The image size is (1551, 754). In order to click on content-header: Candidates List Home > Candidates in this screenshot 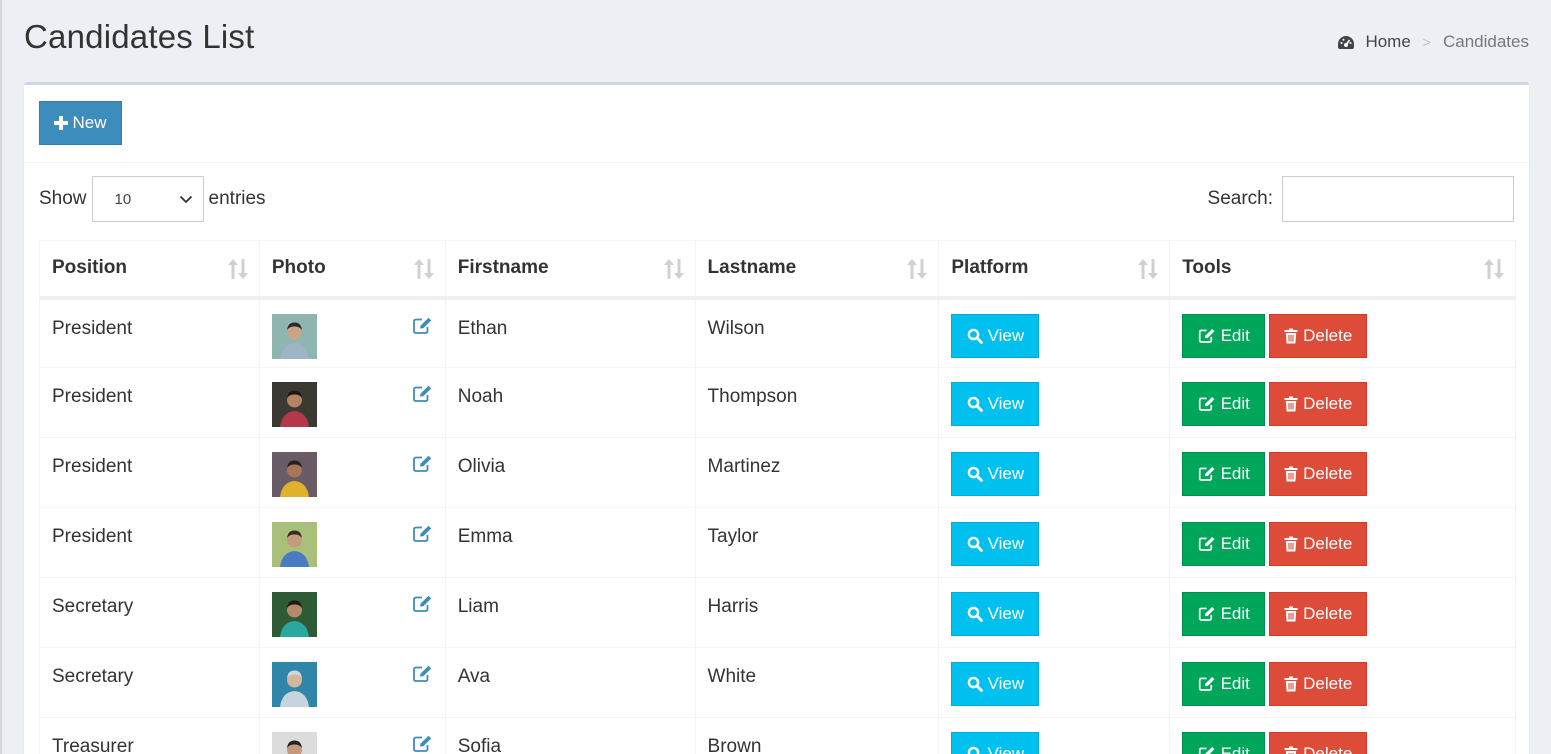, I will do `click(776, 43)`.